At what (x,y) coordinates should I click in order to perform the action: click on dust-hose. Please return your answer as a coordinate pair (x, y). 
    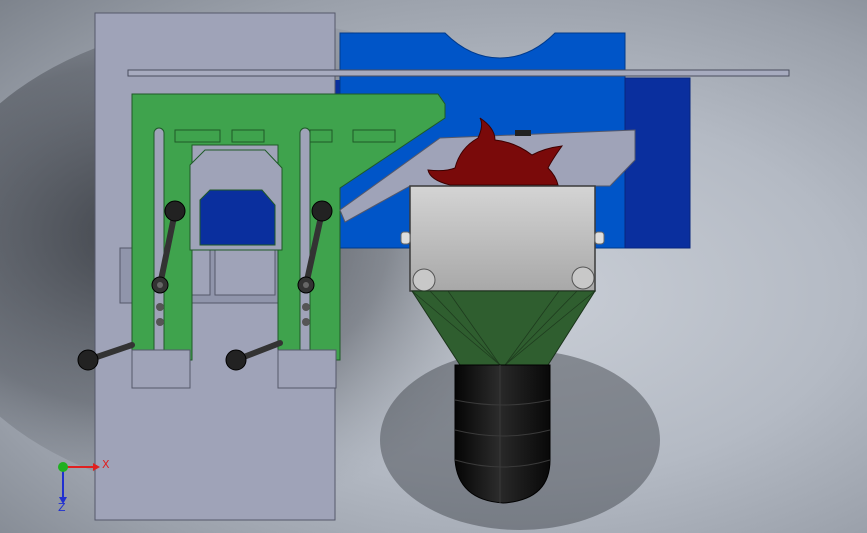
    Looking at the image, I should click on (502, 434).